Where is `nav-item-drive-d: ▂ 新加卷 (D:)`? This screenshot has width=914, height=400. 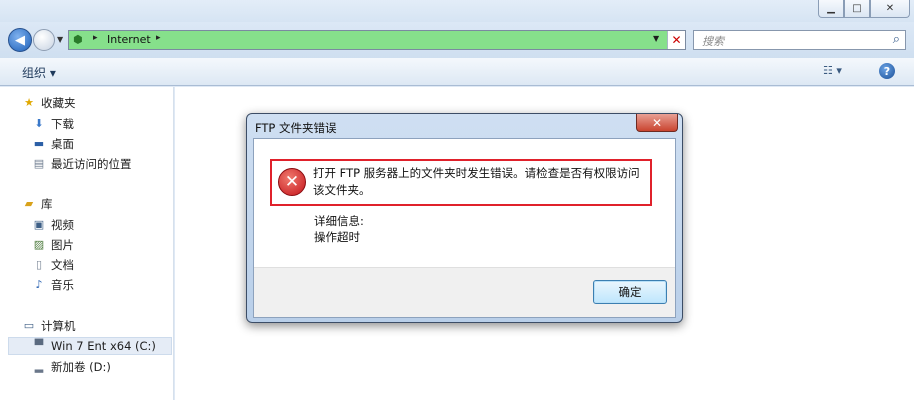
nav-item-drive-d: ▂ 新加卷 (D:) is located at coordinates (71, 367).